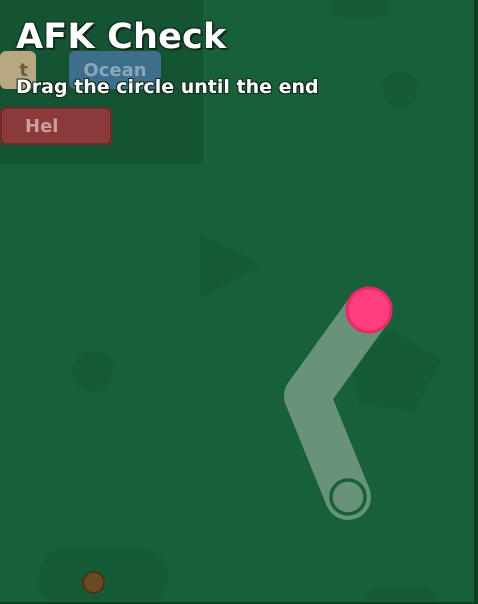 This screenshot has width=478, height=604. I want to click on drag-track, so click(338, 403).